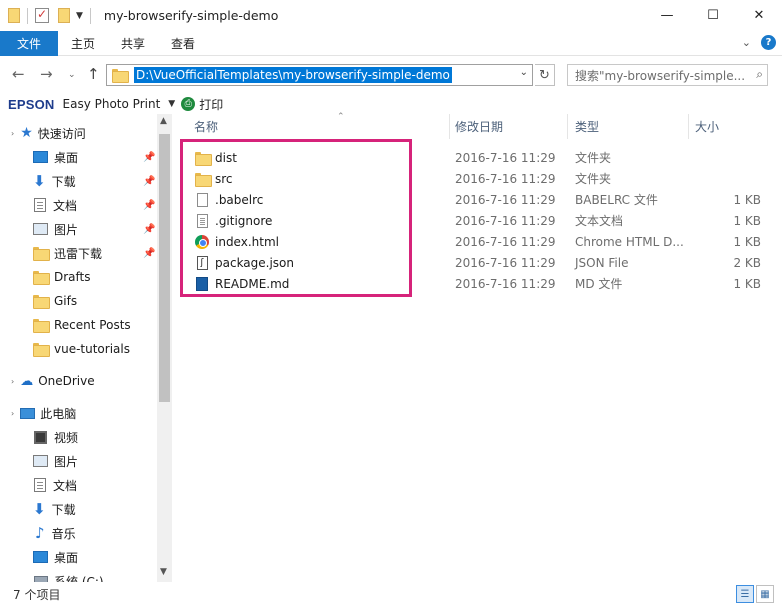 The image size is (782, 606). Describe the element at coordinates (545, 75) in the screenshot. I see `refresh-icon: ↻` at that location.